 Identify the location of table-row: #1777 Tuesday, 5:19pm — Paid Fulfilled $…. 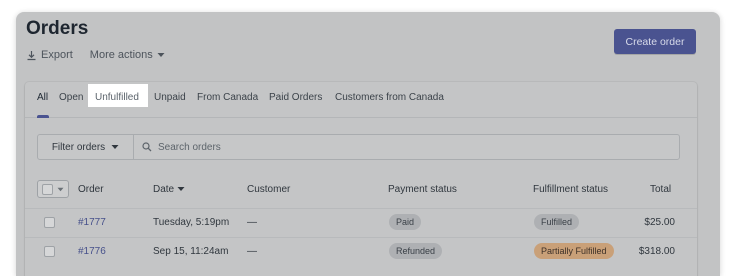
(361, 222).